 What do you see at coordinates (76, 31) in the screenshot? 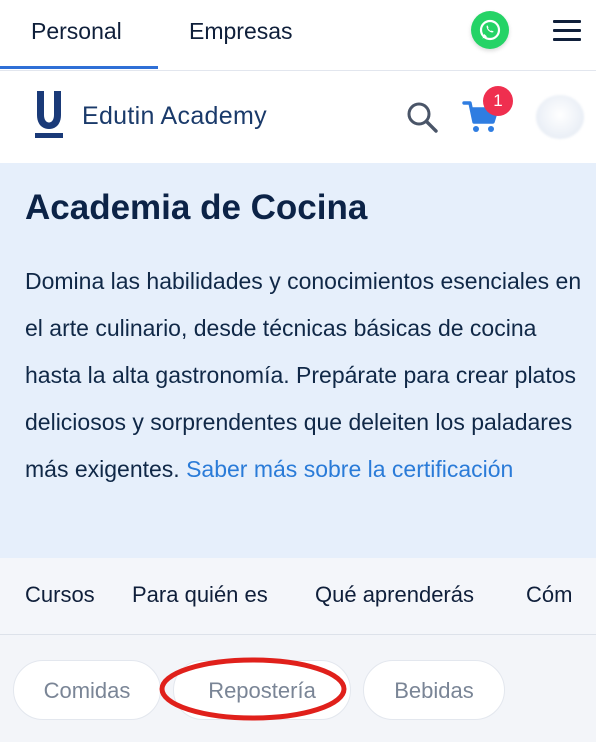
I see `tab-personal: Personal` at bounding box center [76, 31].